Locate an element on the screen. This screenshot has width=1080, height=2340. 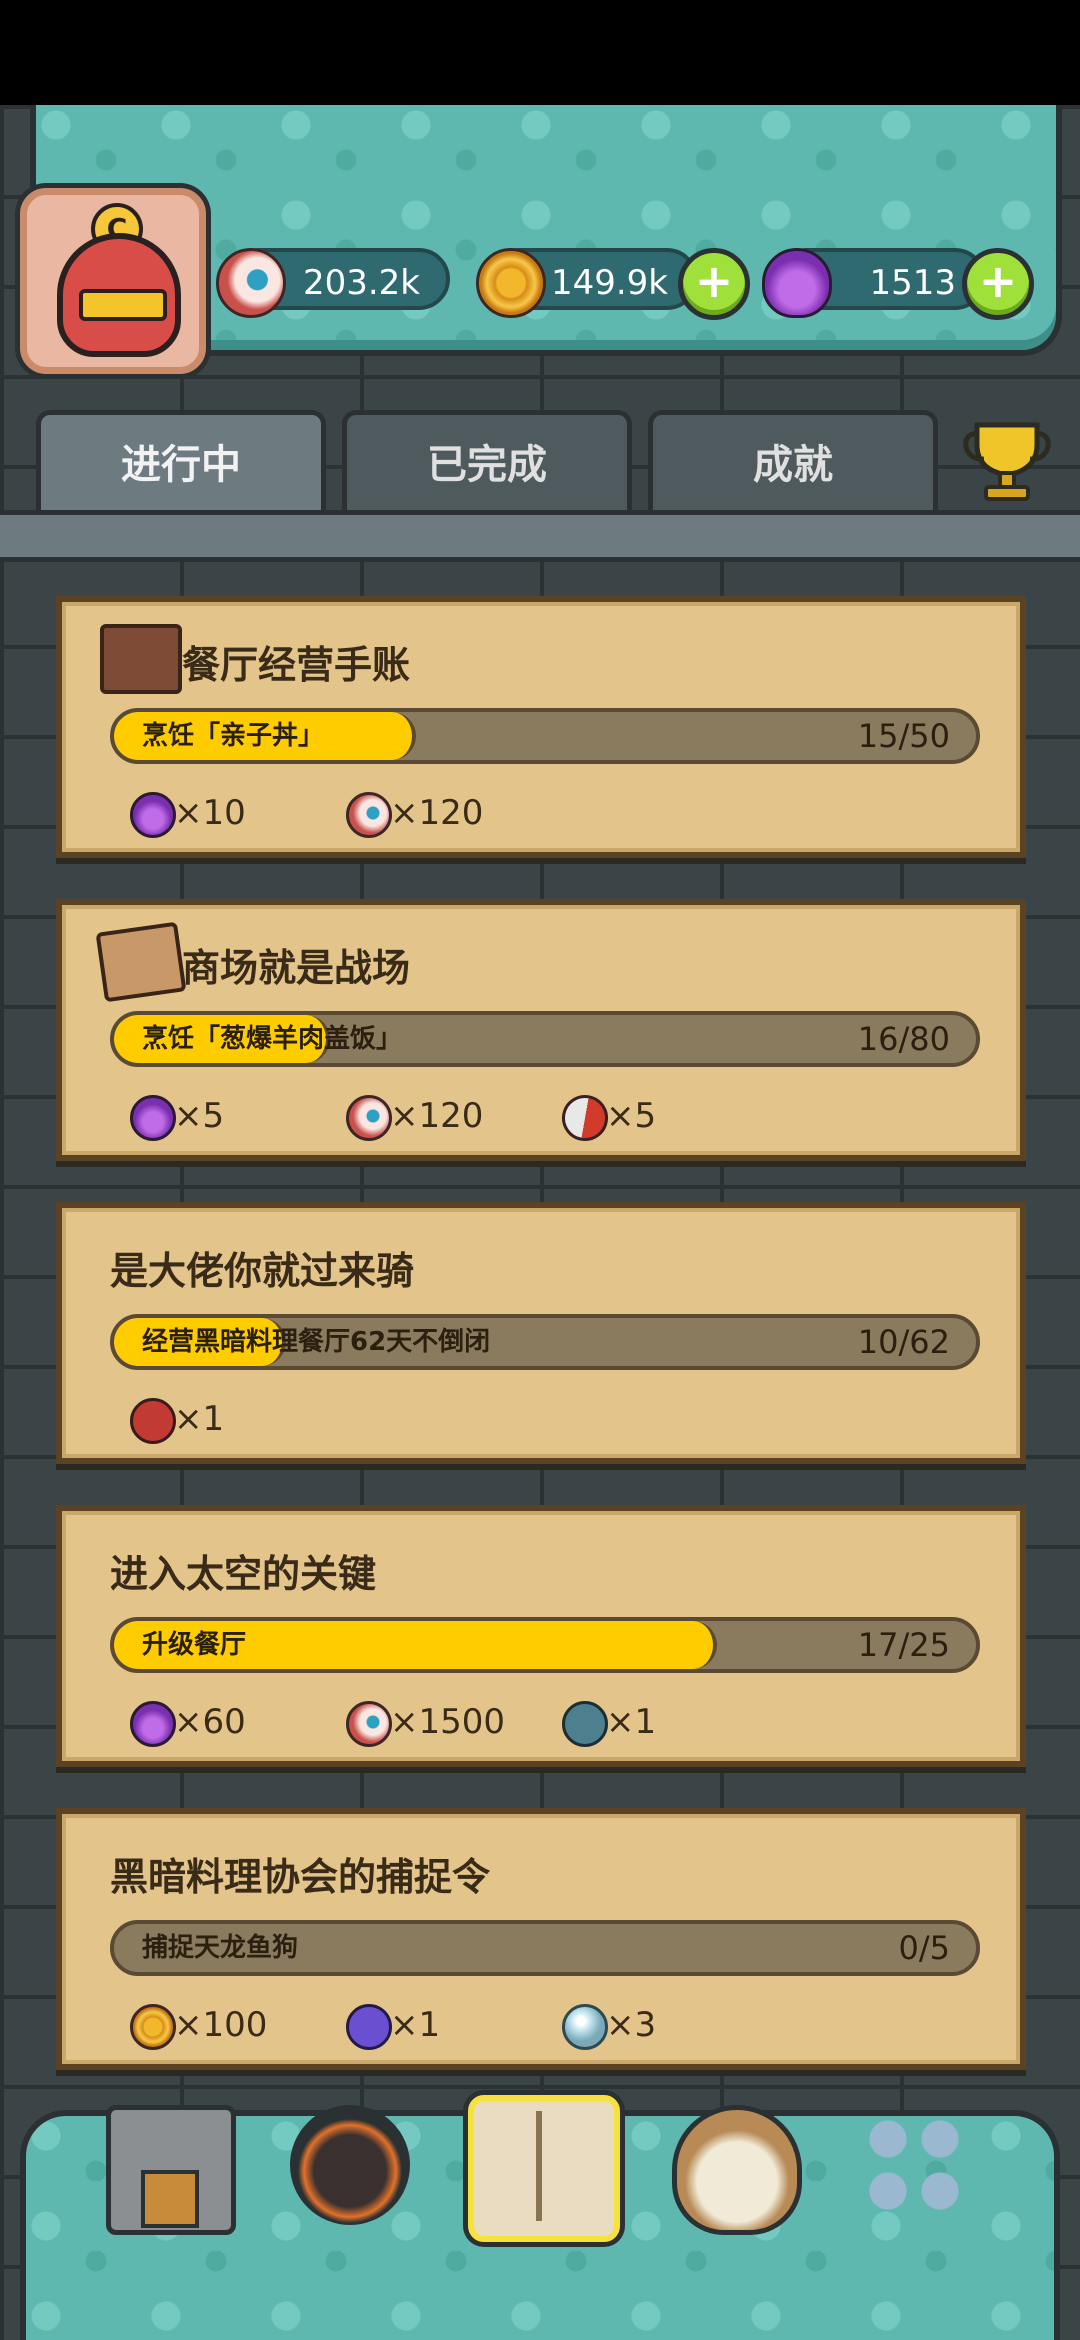
quest-card: 是大佬你就过来骑 经营黑暗料理餐厅62天不倒闭 10/62 ×1 is located at coordinates (541, 1333).